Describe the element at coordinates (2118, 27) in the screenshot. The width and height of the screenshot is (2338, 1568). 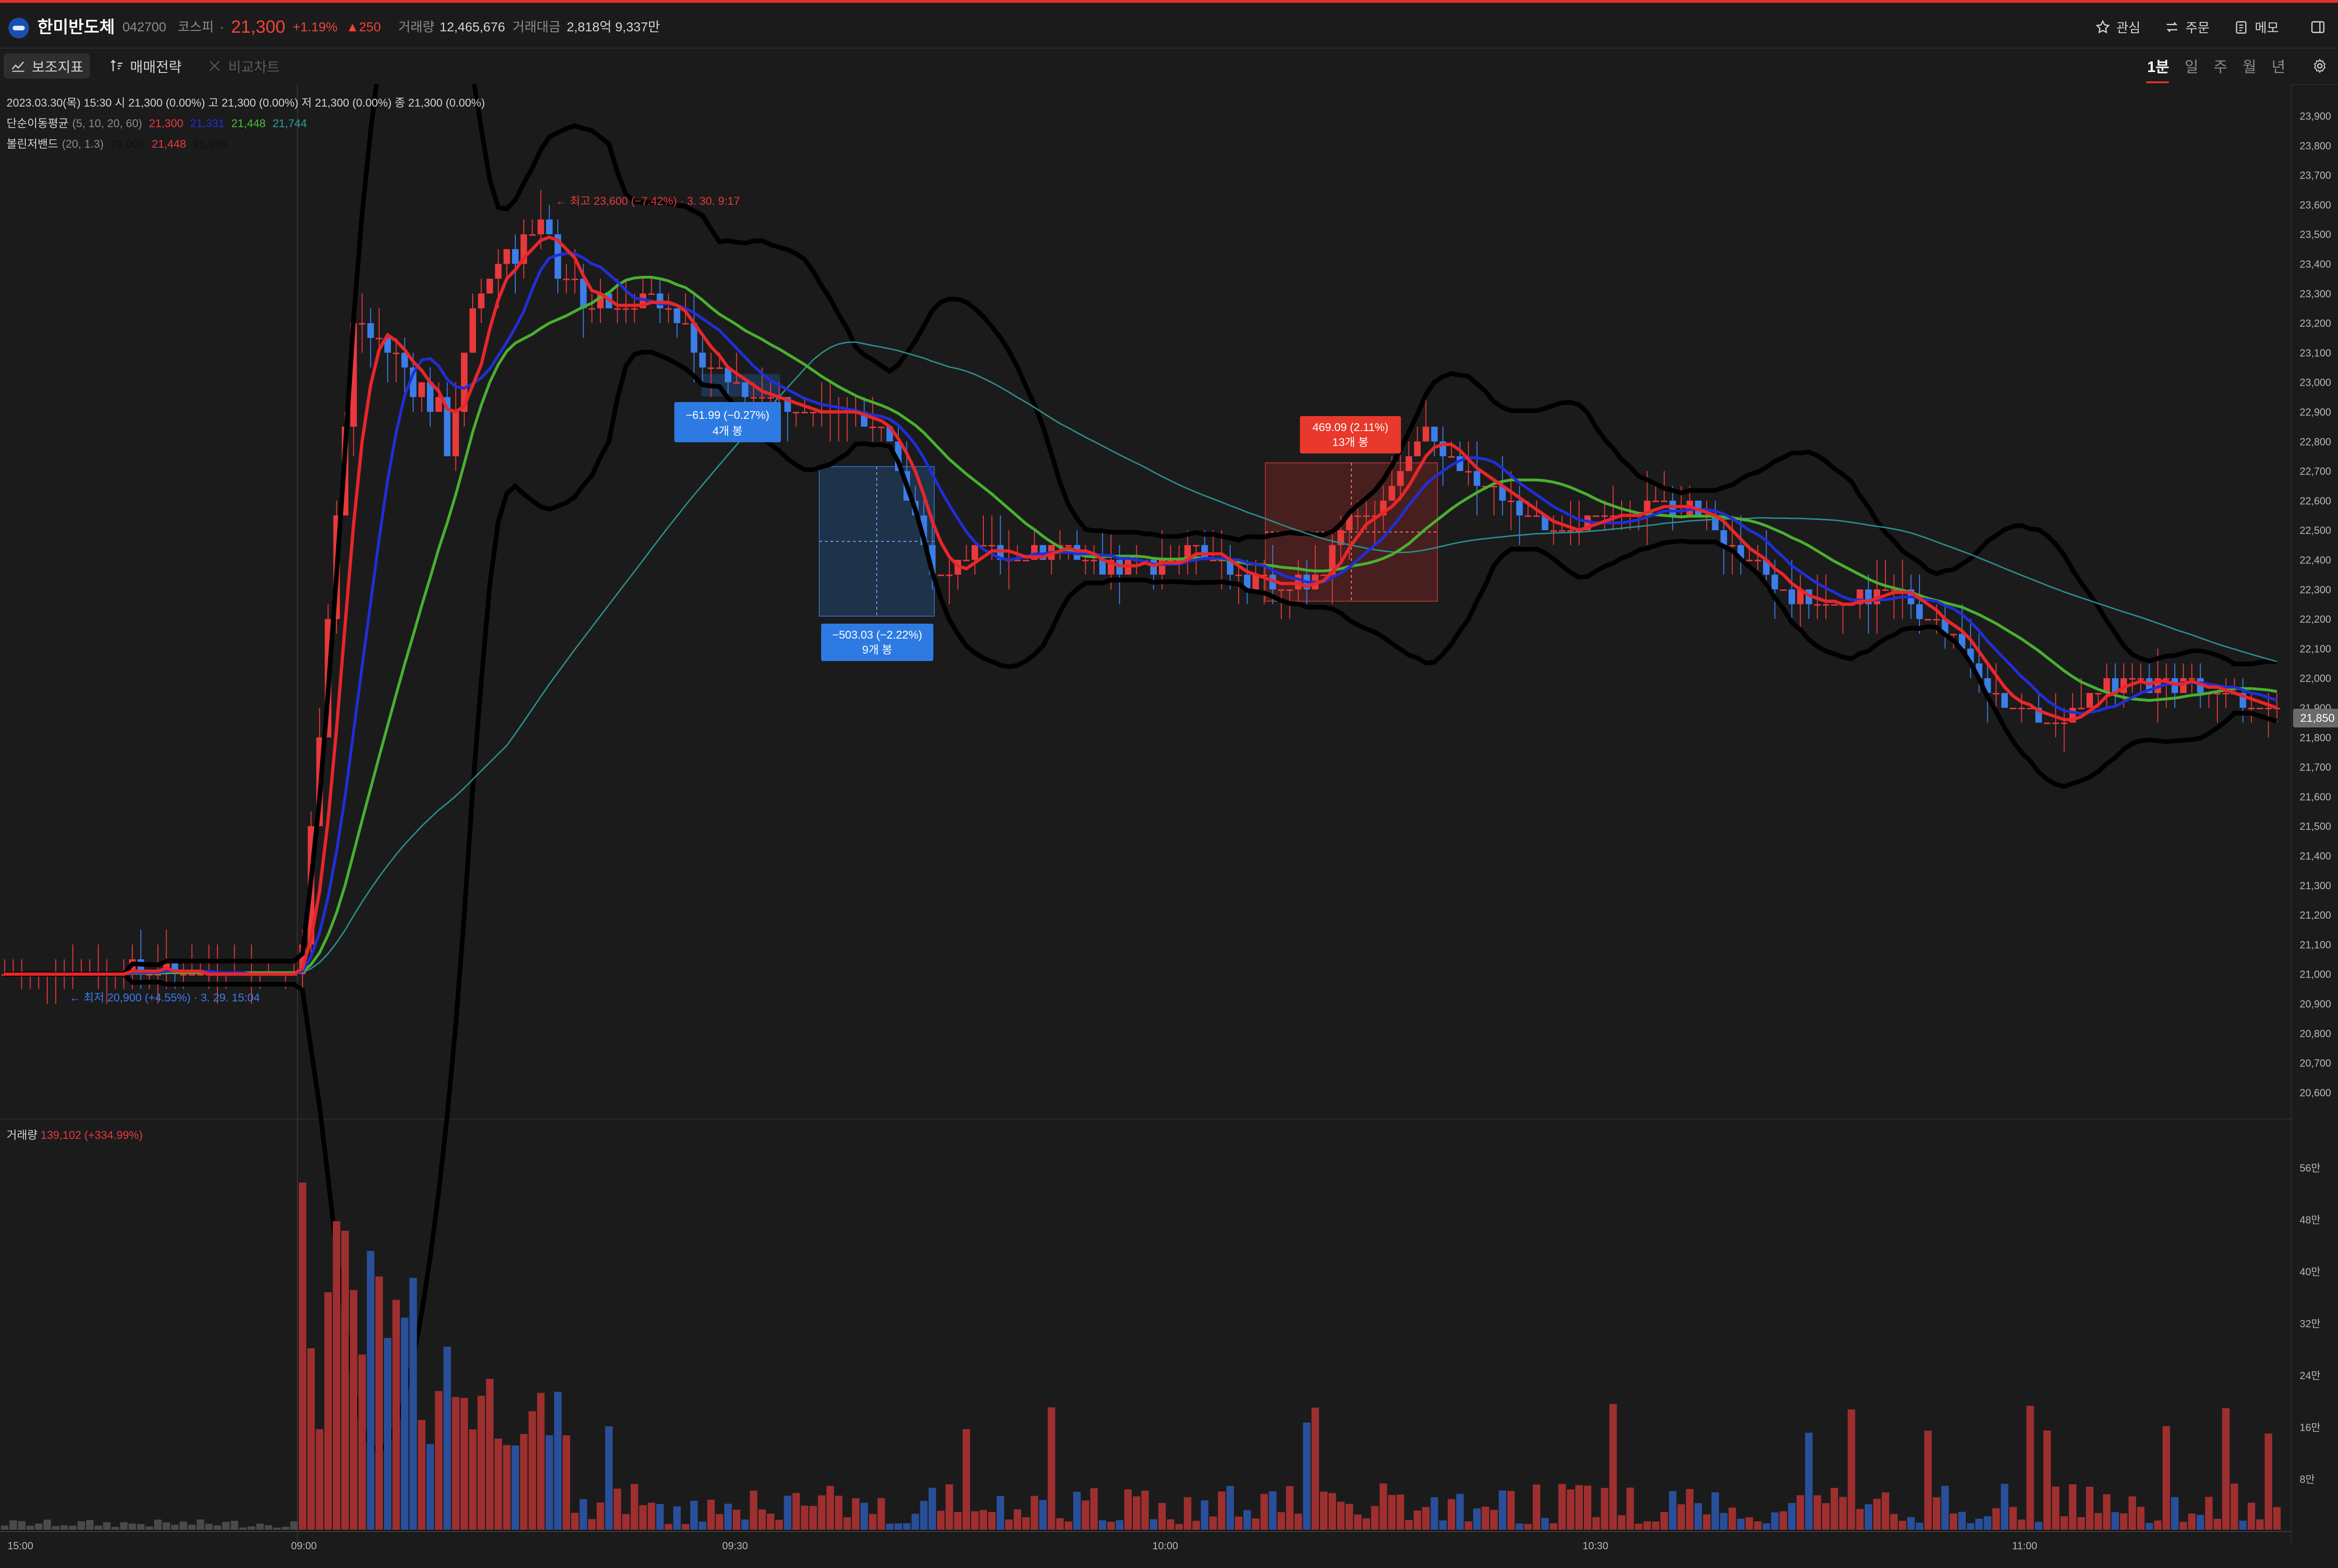
I see `watch-button: 관심` at that location.